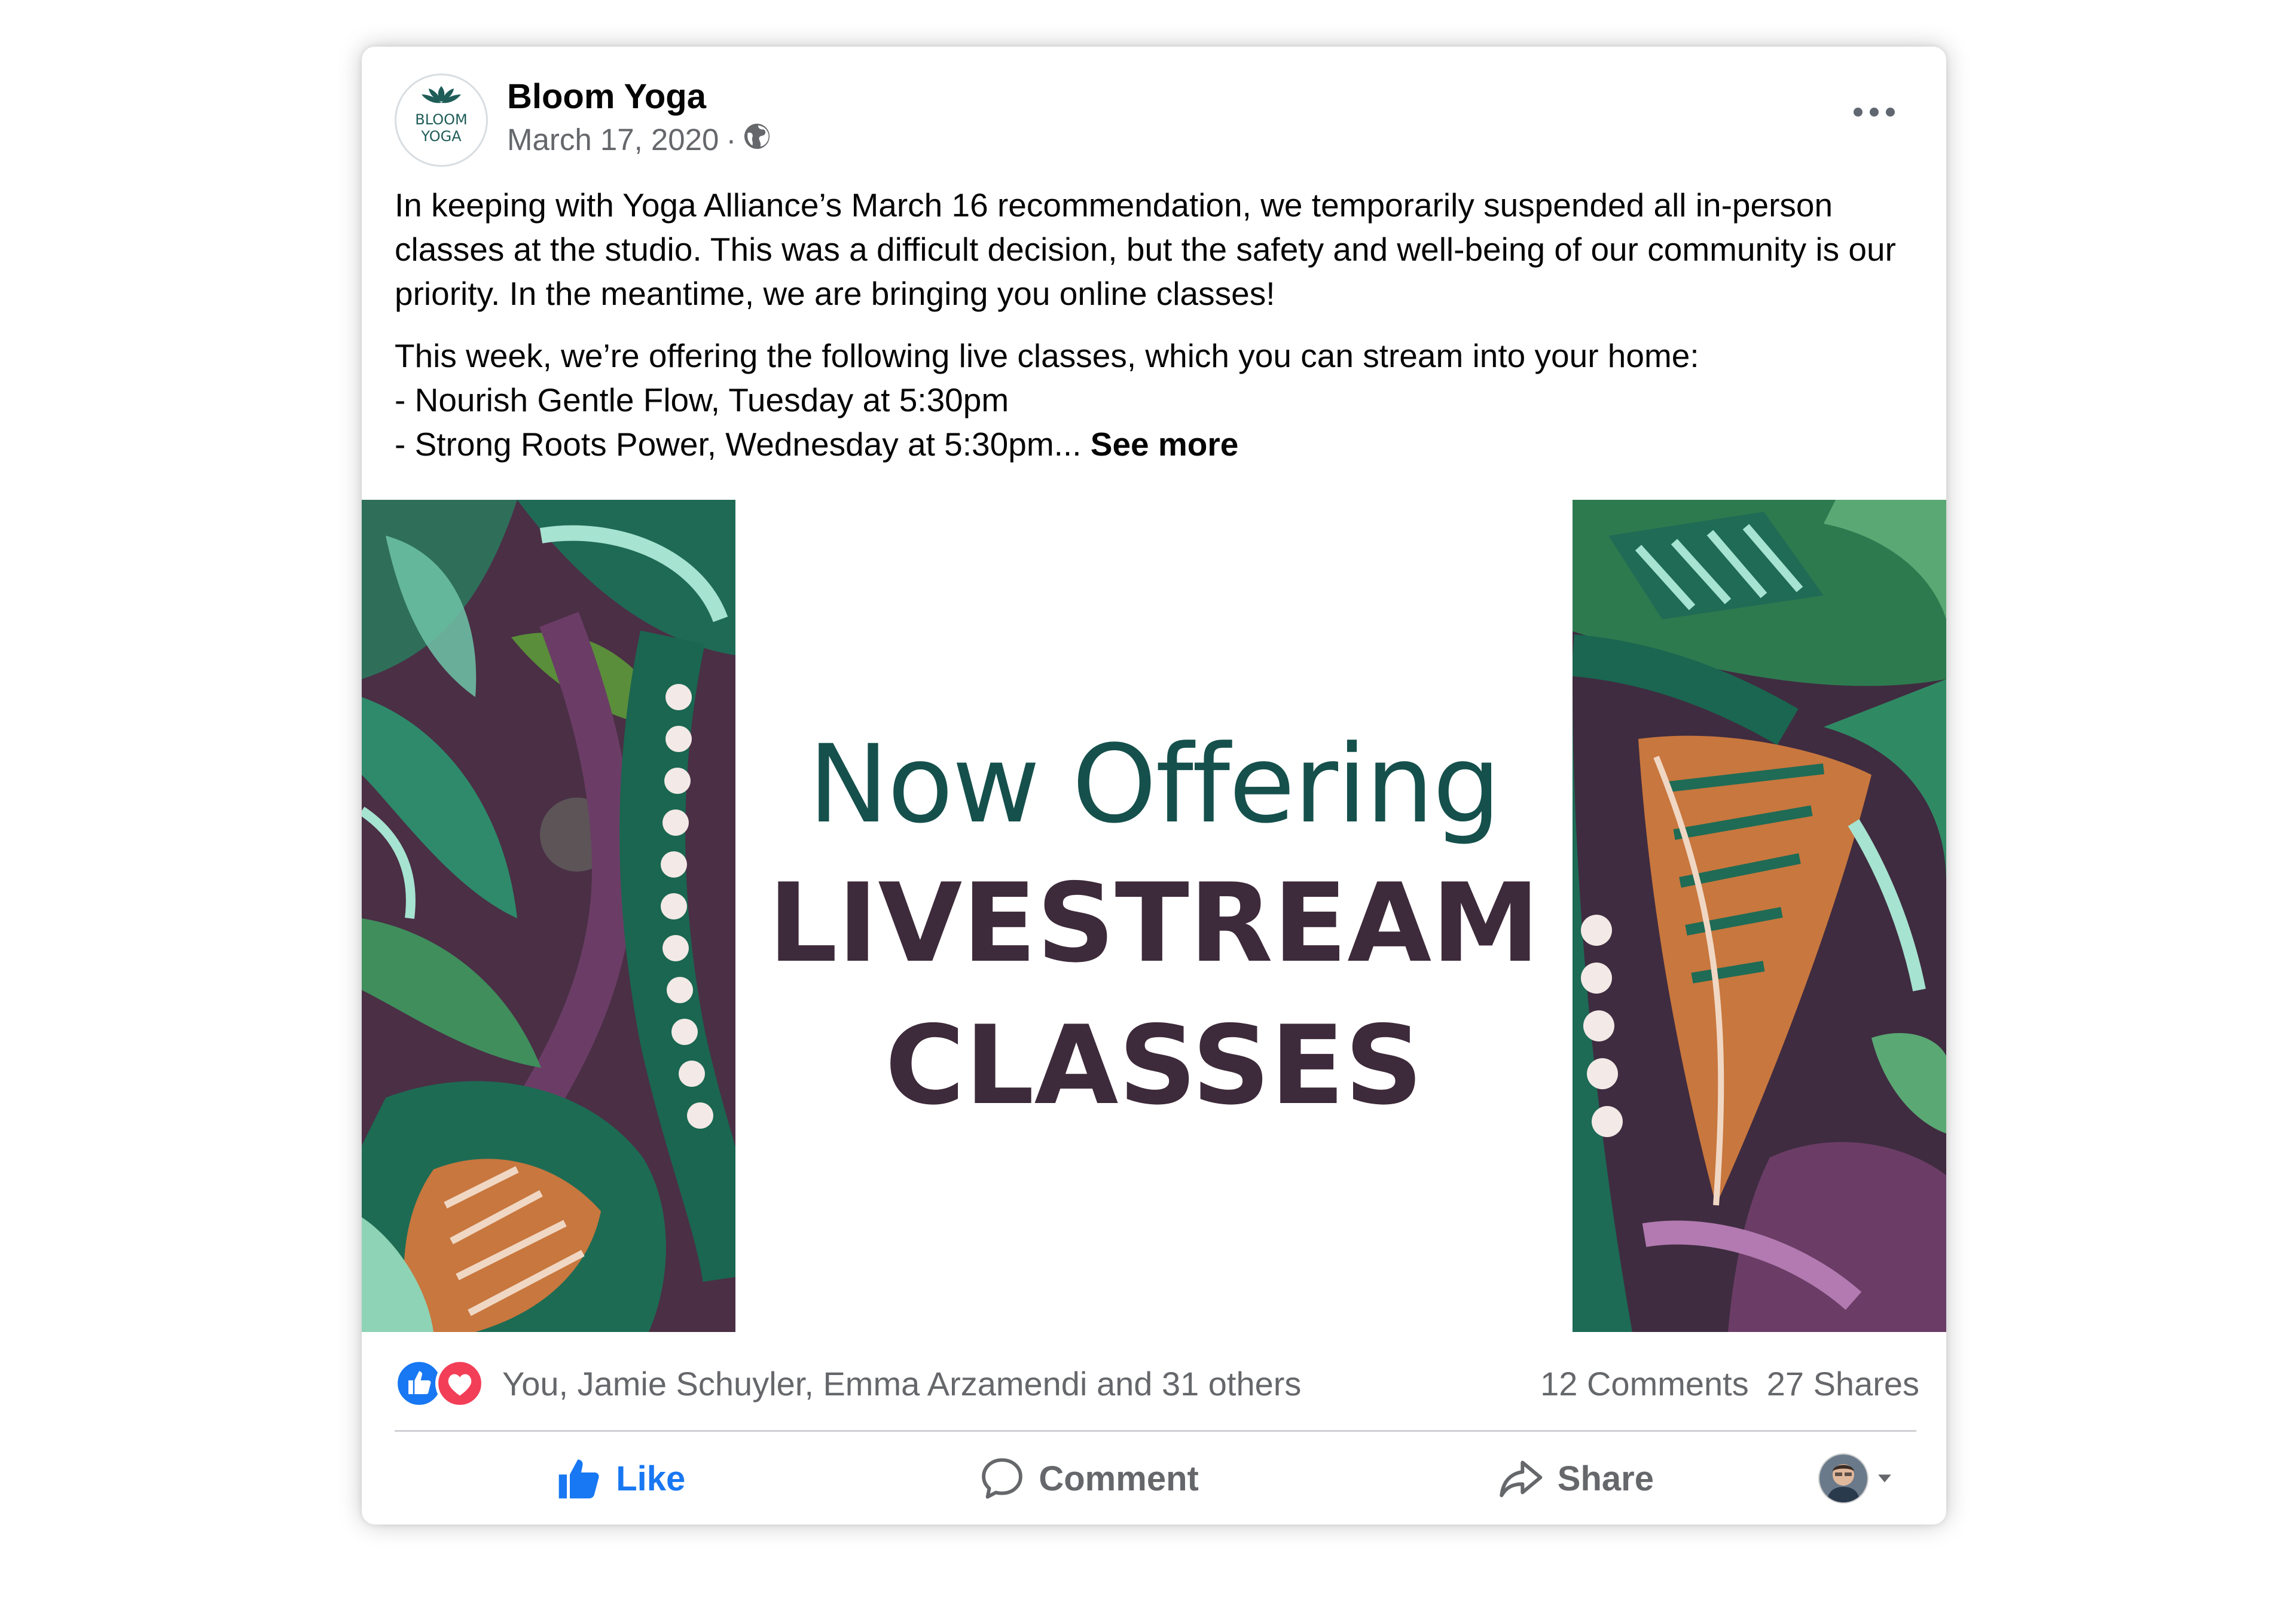 The image size is (2296, 1607). What do you see at coordinates (578, 1479) in the screenshot?
I see `thumbs-up-icon` at bounding box center [578, 1479].